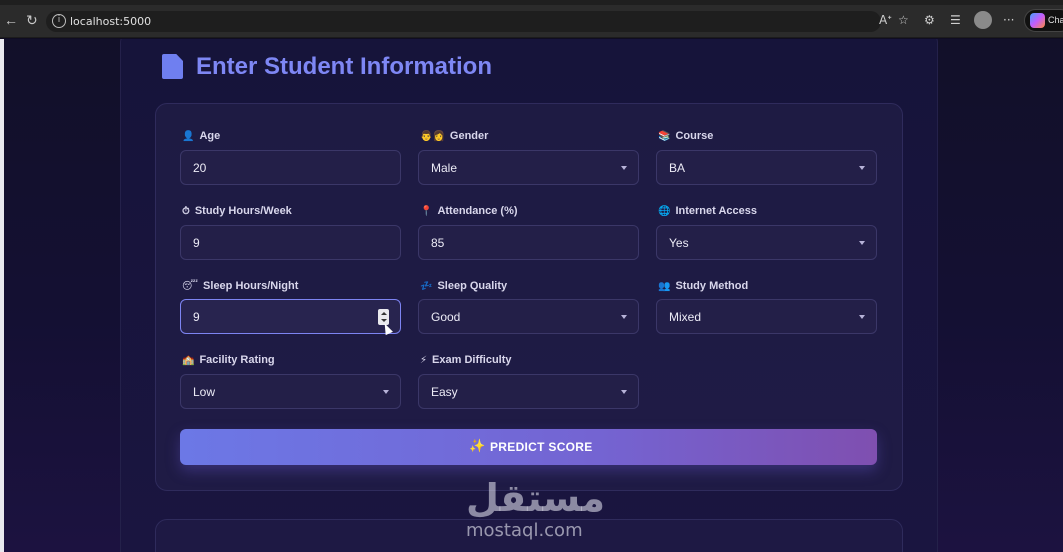  Describe the element at coordinates (679, 243) in the screenshot. I see `internet-access-value: Yes` at that location.